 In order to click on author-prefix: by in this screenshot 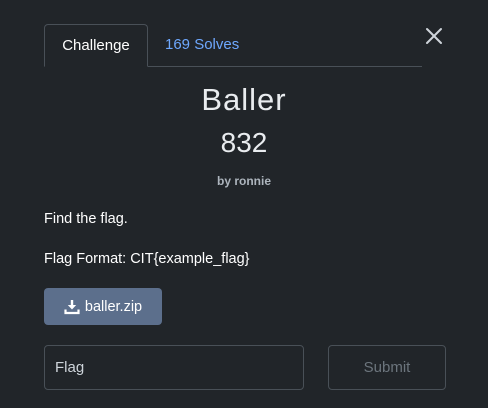, I will do `click(223, 181)`.